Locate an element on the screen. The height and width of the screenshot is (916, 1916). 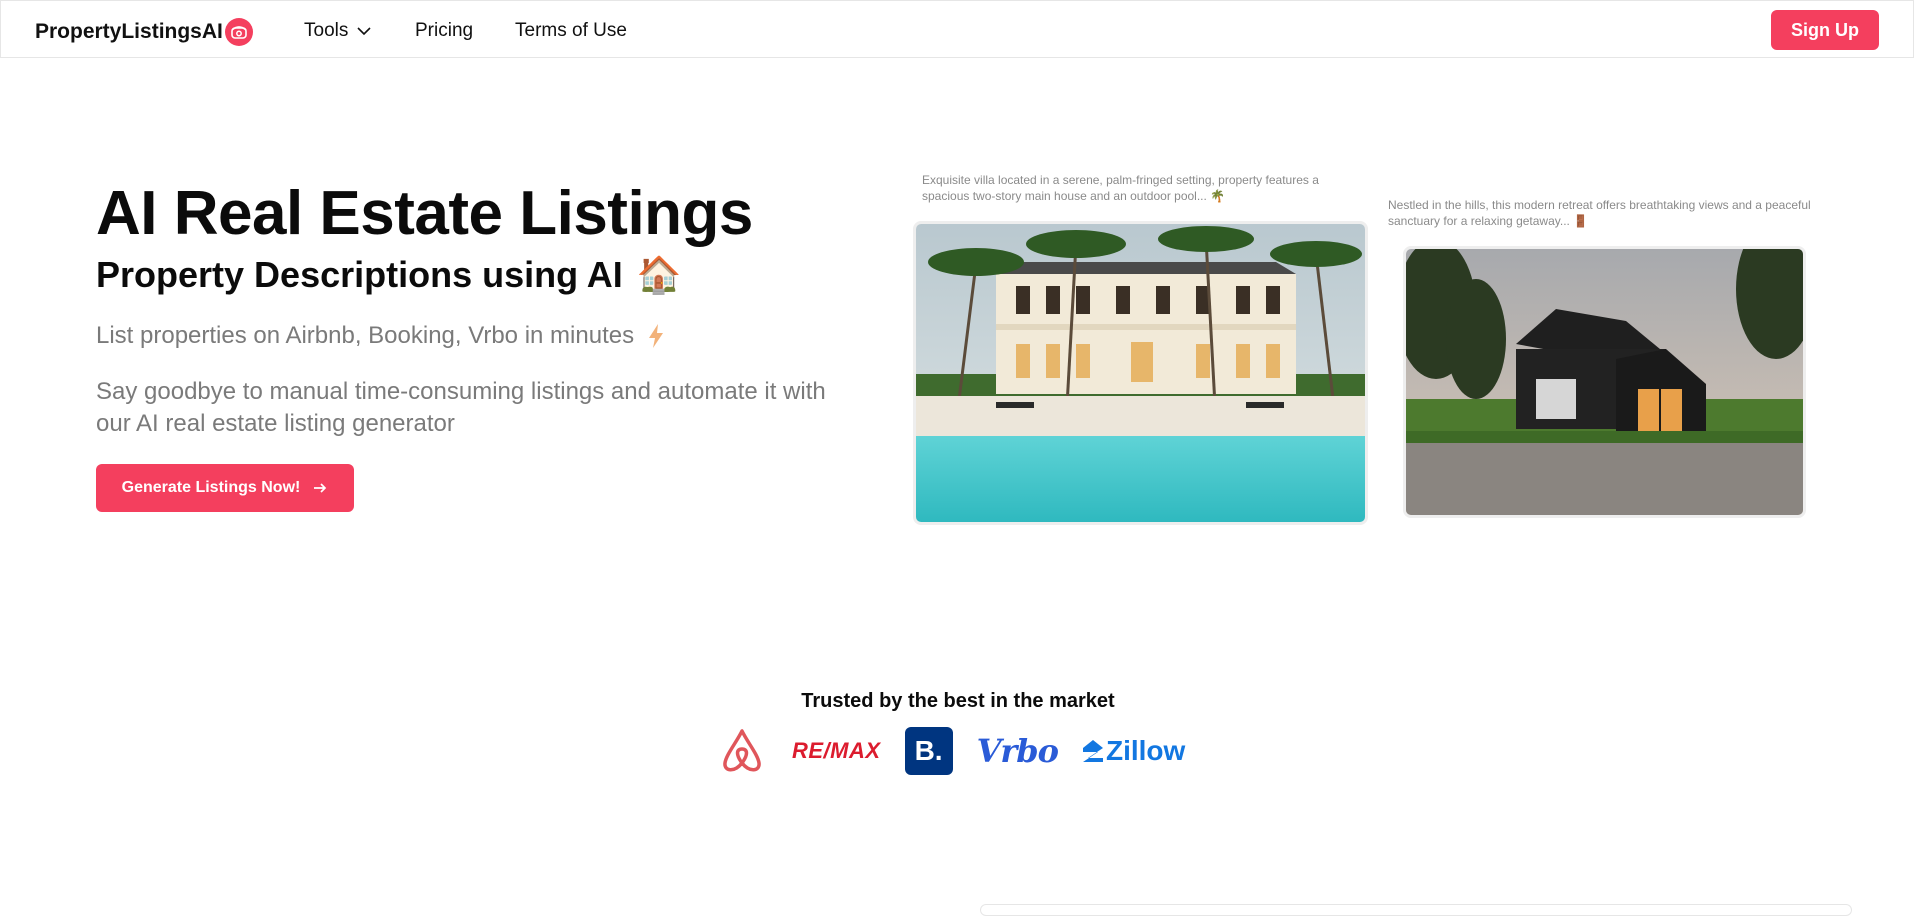
lightning-icon is located at coordinates (656, 336).